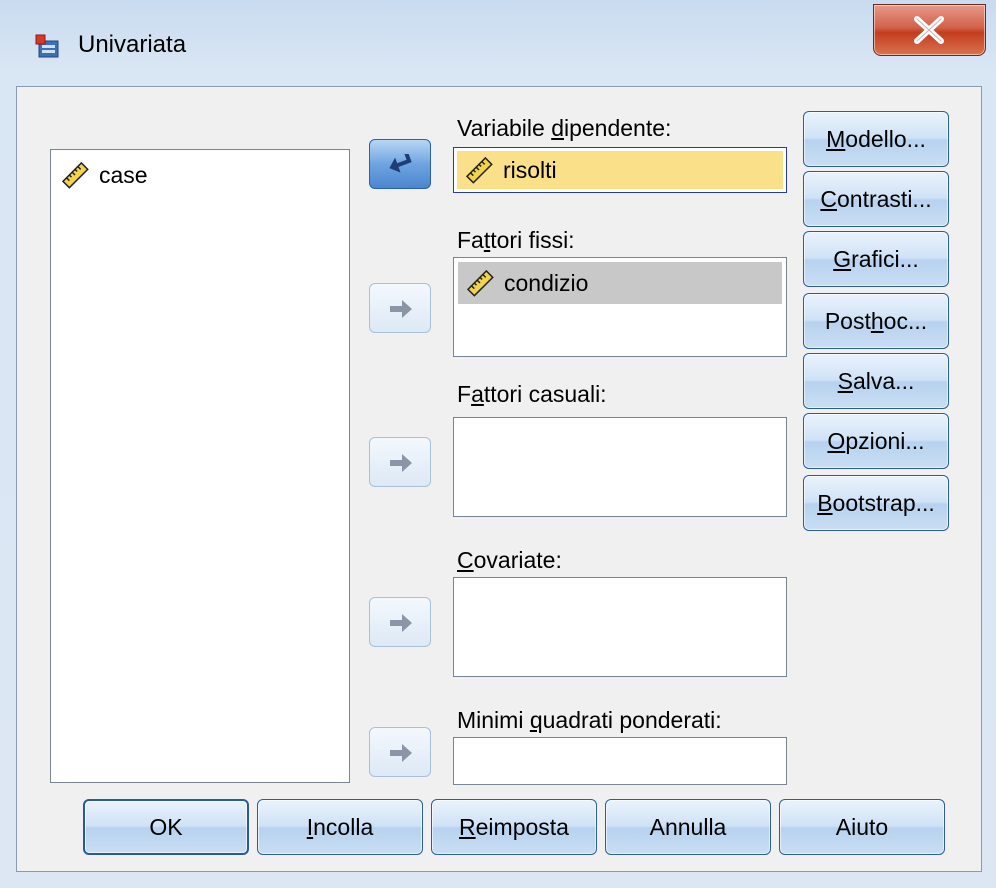  What do you see at coordinates (493, 720) in the screenshot?
I see `label-part: Minimi` at bounding box center [493, 720].